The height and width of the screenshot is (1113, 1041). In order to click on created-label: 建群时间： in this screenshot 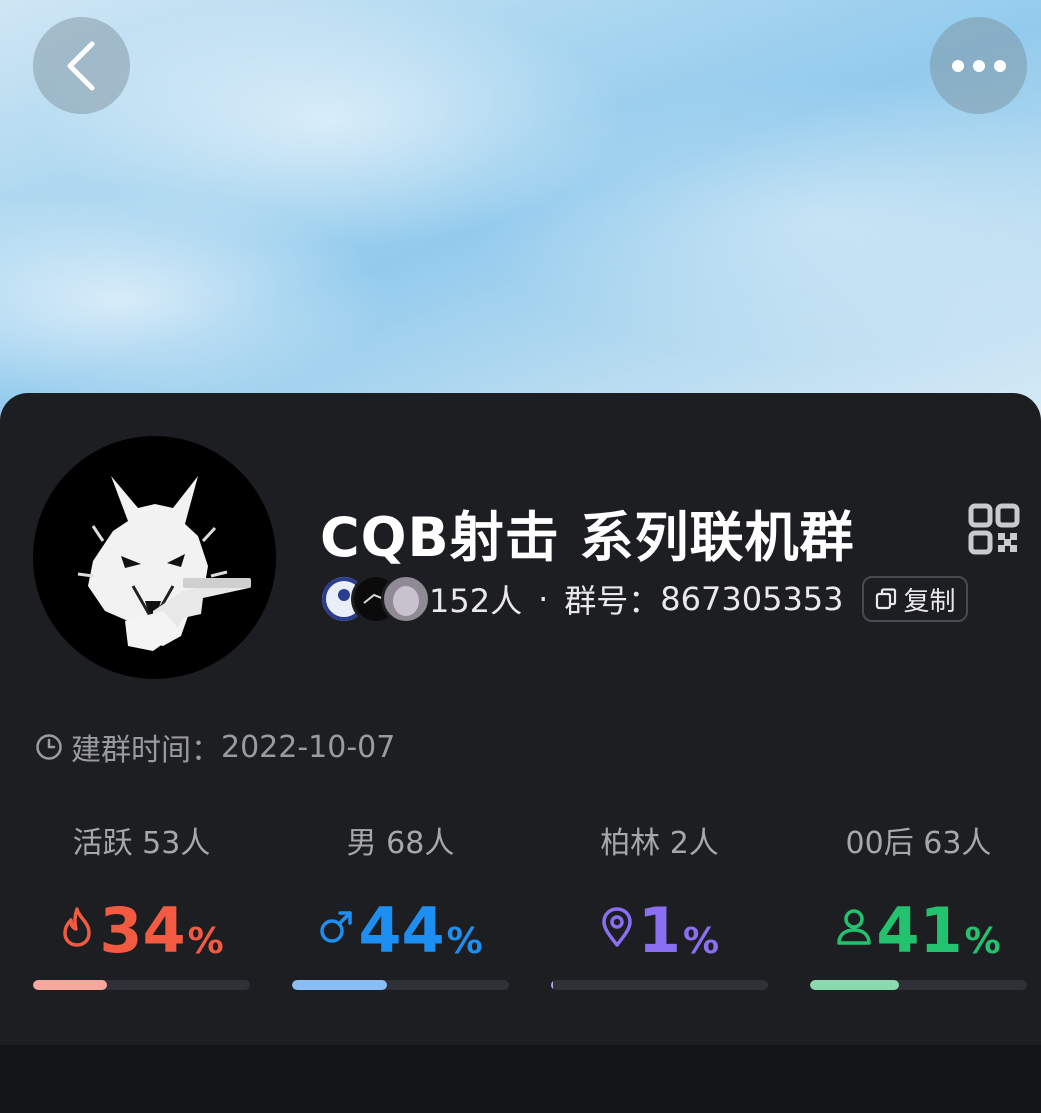, I will do `click(146, 750)`.